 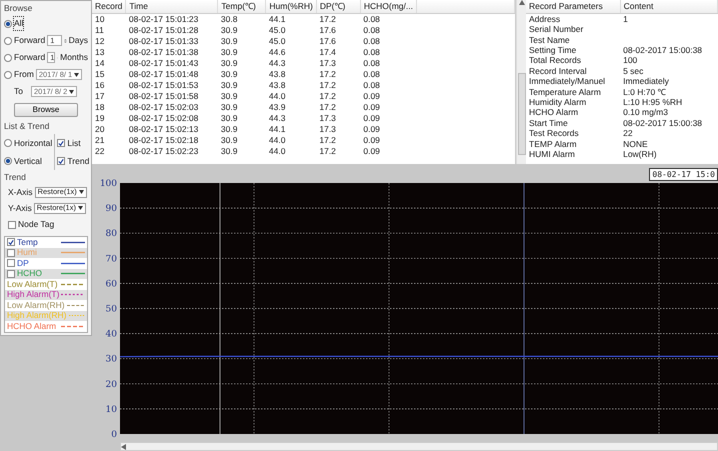 I want to click on table-cell: 20, so click(x=99, y=129).